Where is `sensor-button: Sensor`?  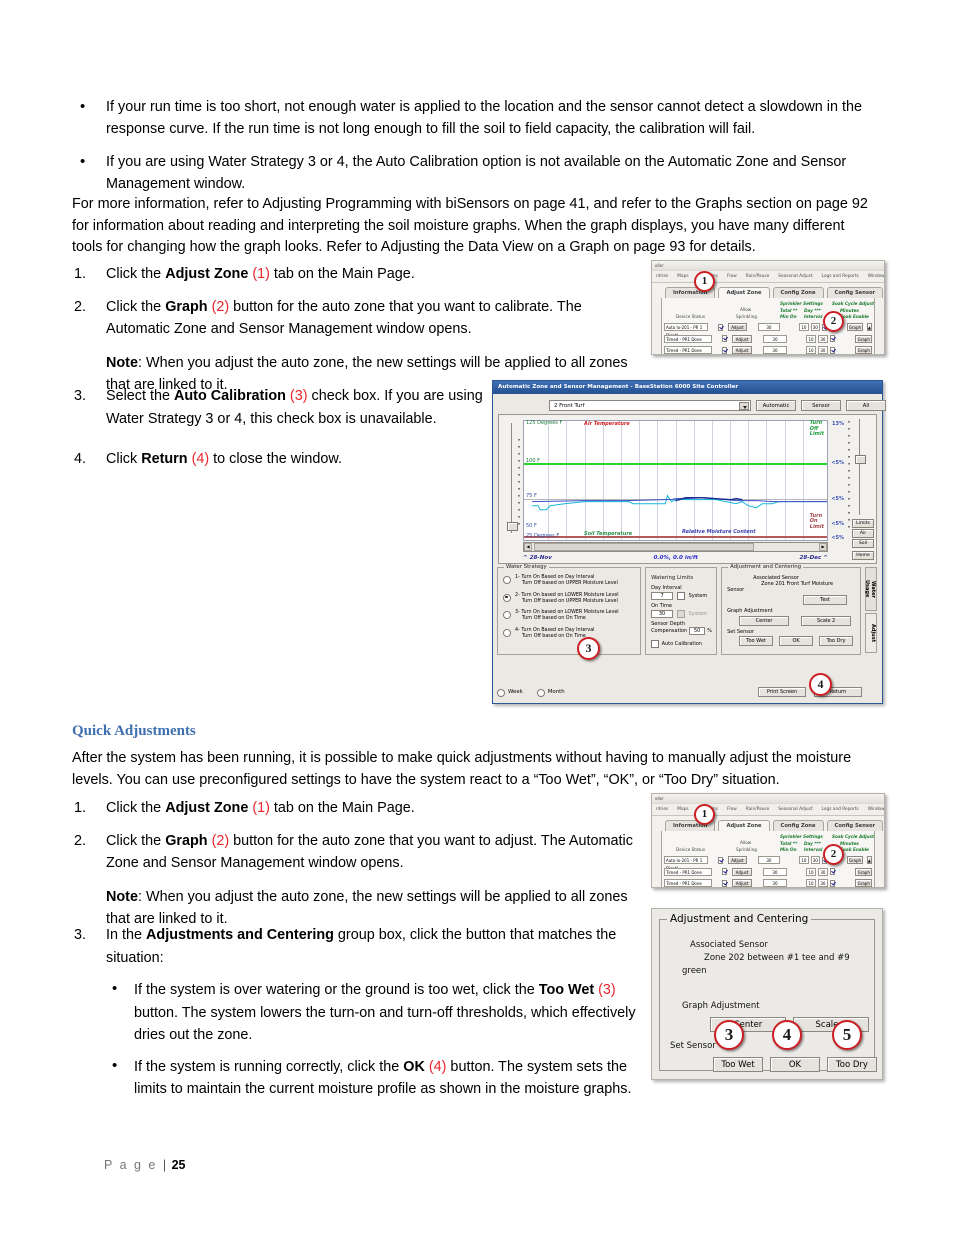 sensor-button: Sensor is located at coordinates (821, 405).